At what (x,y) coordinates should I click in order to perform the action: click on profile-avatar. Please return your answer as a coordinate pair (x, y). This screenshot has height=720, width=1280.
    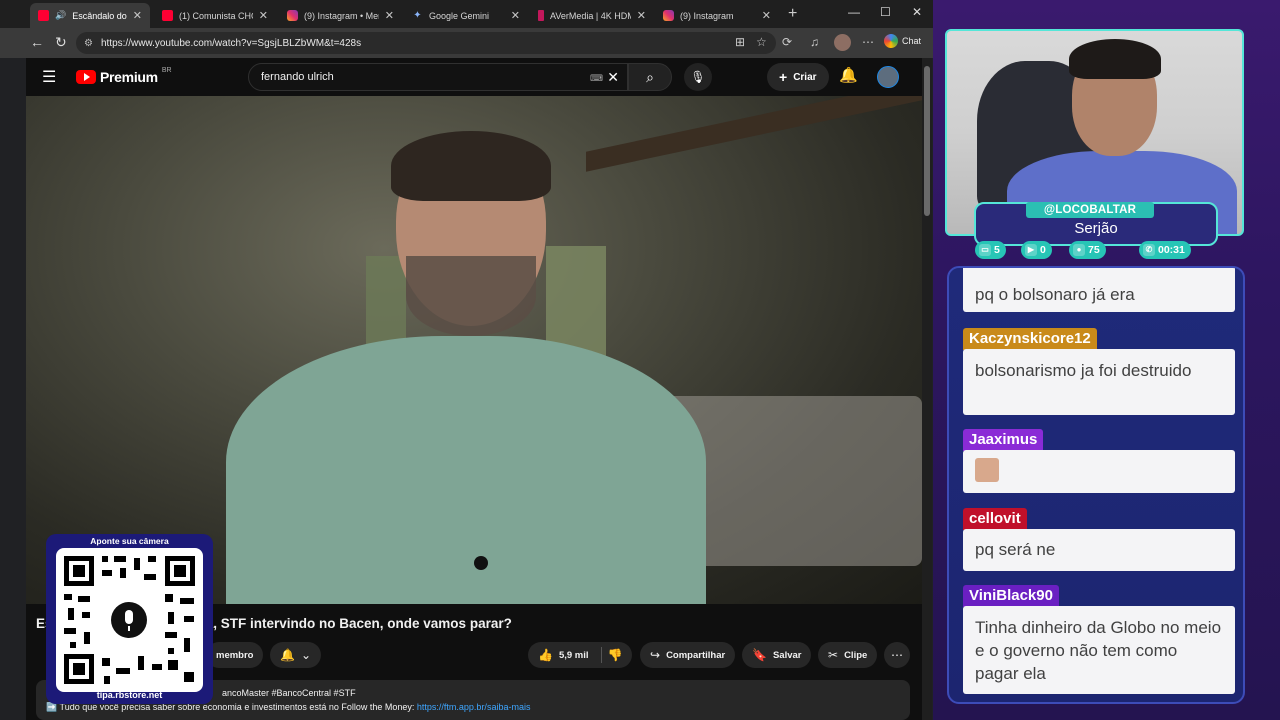
    Looking at the image, I should click on (842, 42).